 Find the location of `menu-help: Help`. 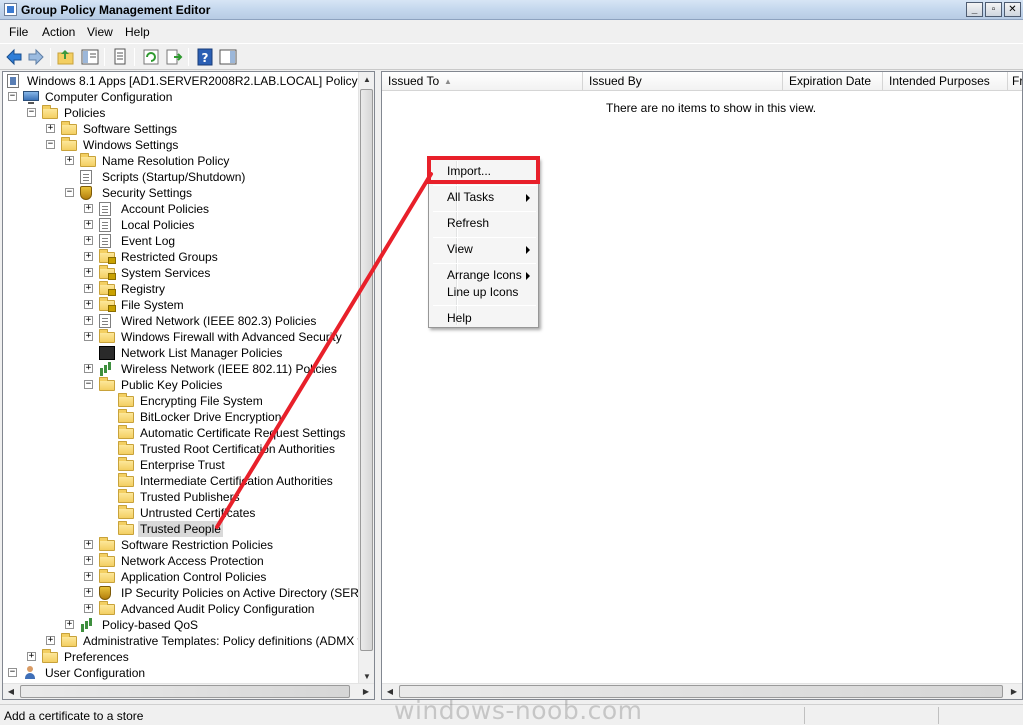

menu-help: Help is located at coordinates (137, 32).